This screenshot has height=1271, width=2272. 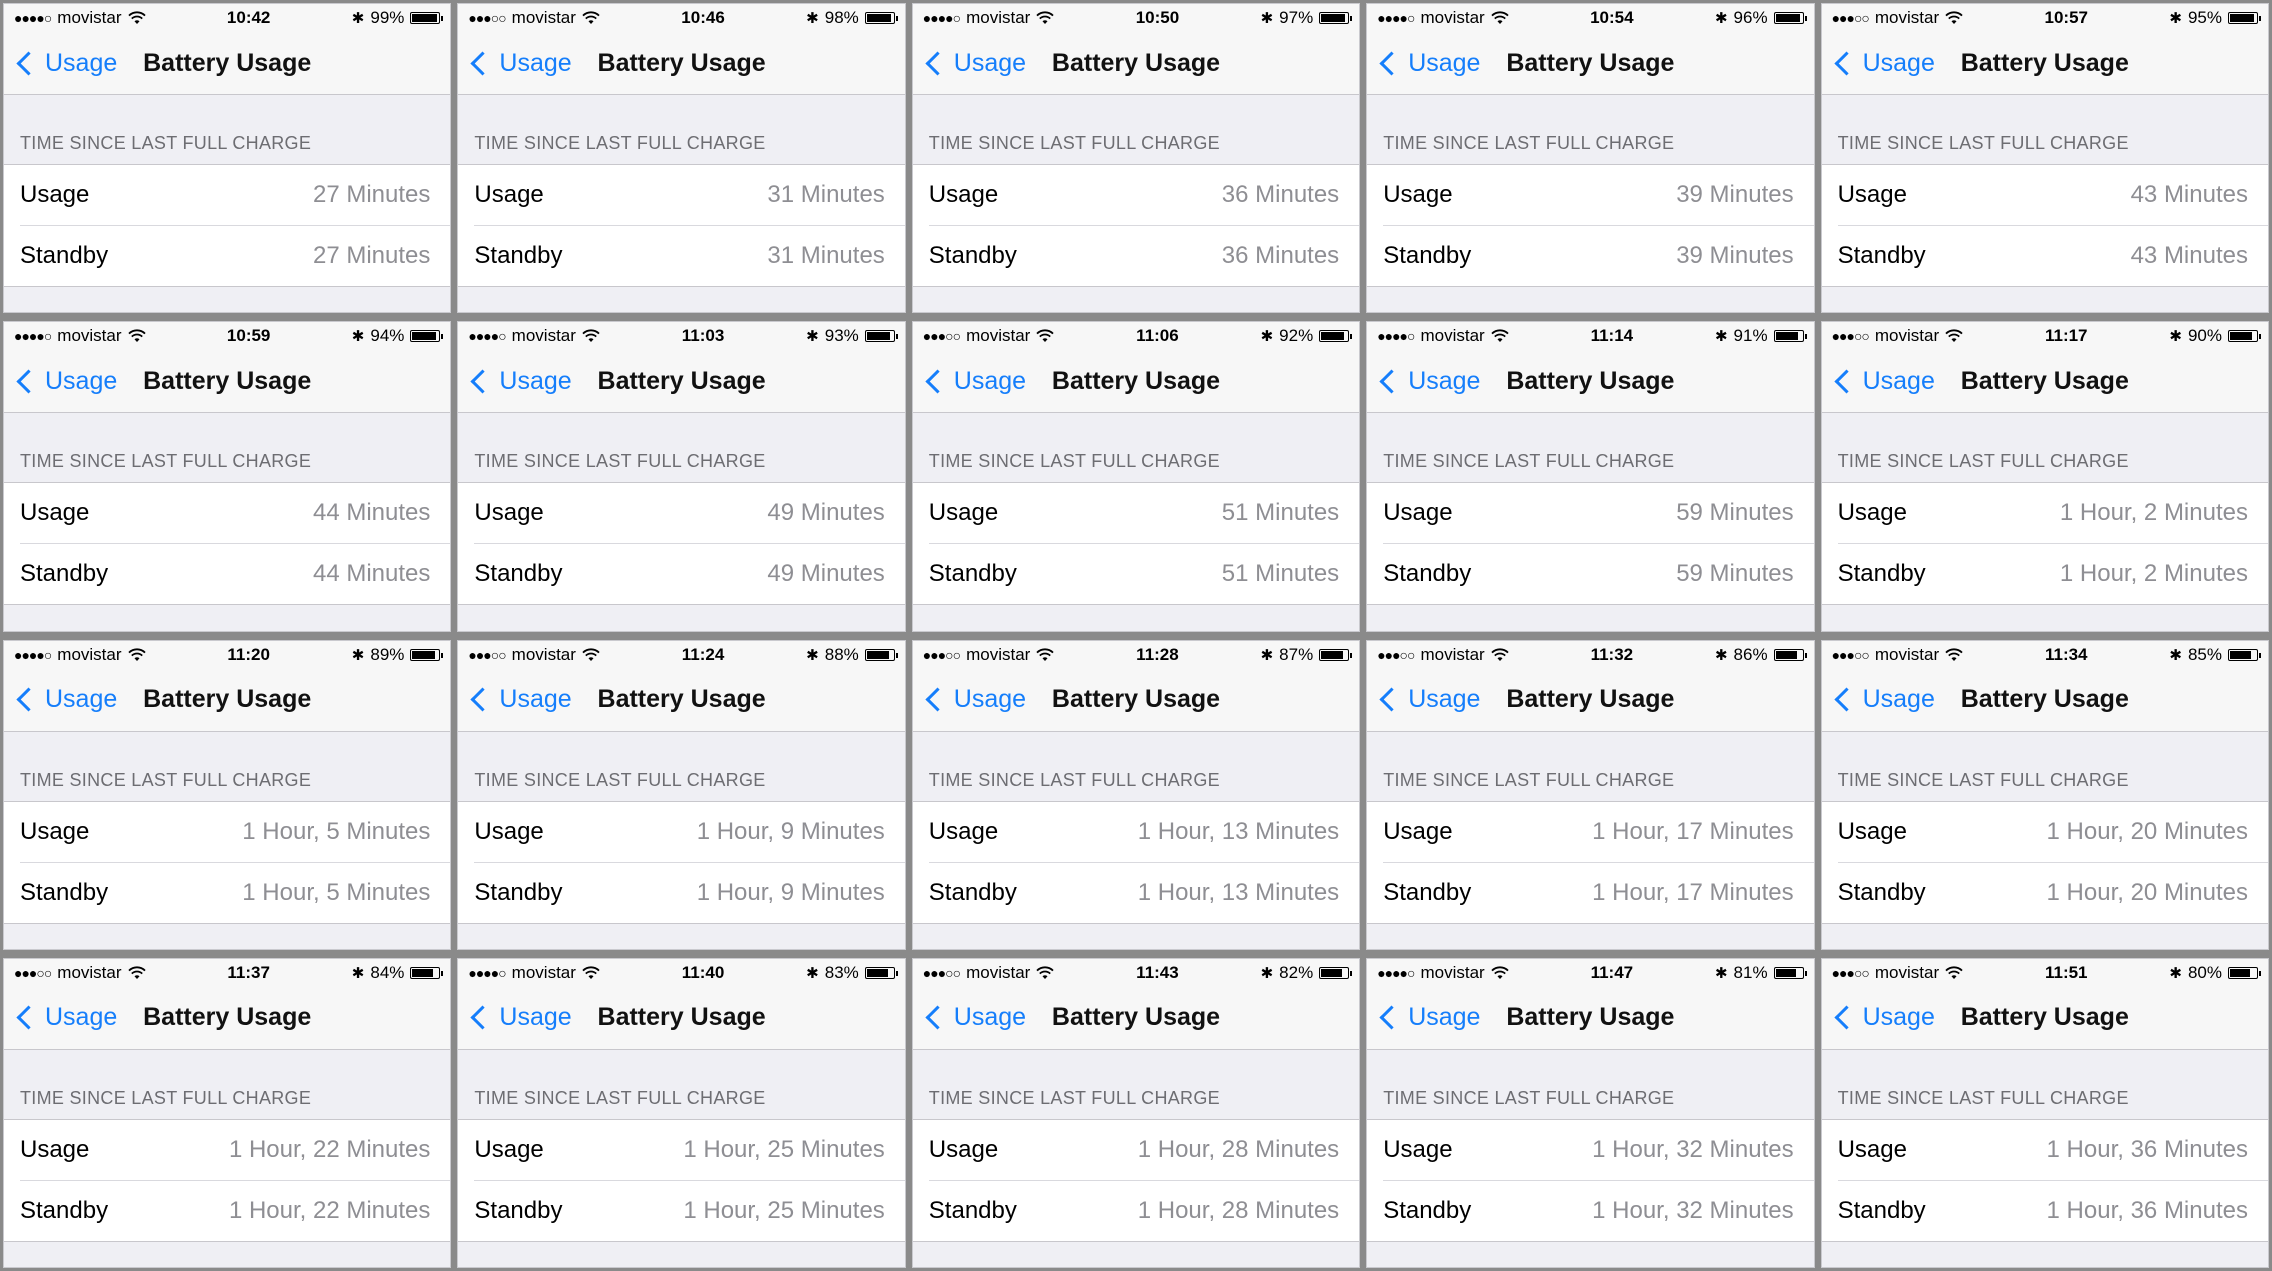 What do you see at coordinates (826, 255) in the screenshot?
I see `standby-value: 31 Minutes` at bounding box center [826, 255].